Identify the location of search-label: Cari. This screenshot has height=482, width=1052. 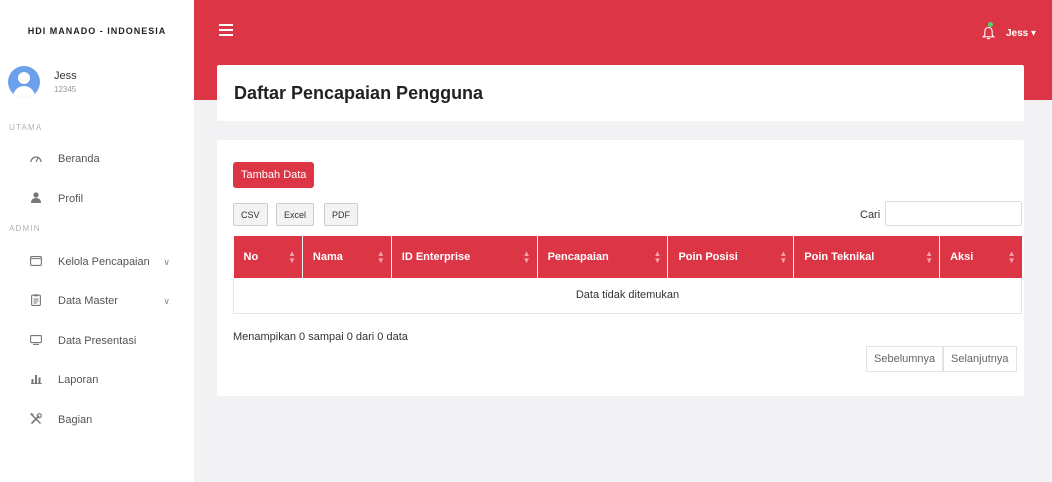
(870, 215).